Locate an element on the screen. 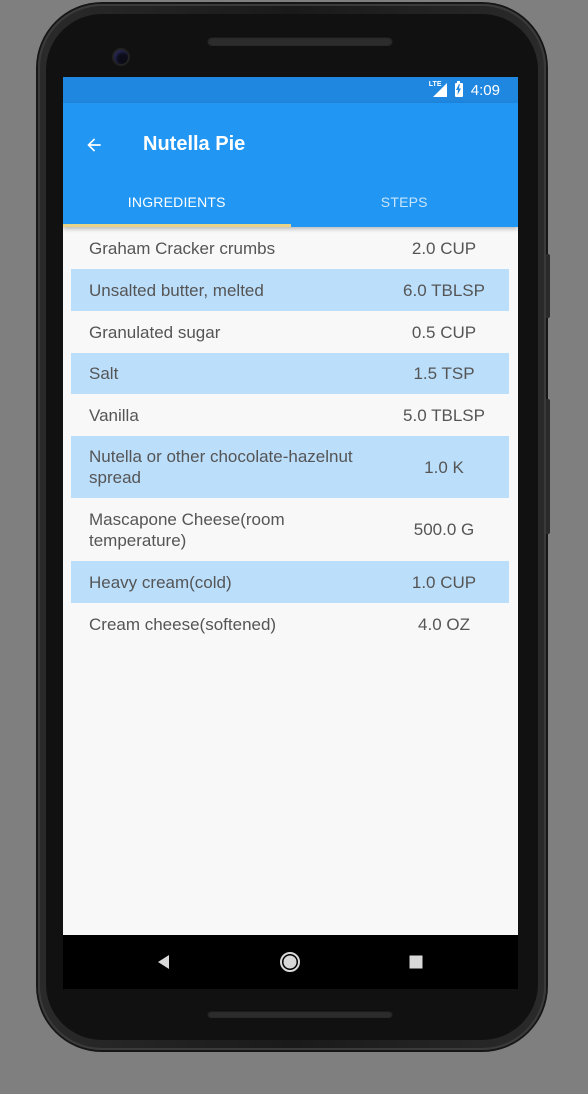 This screenshot has width=588, height=1094. ingredient-name: Granulated sugar is located at coordinates (155, 332).